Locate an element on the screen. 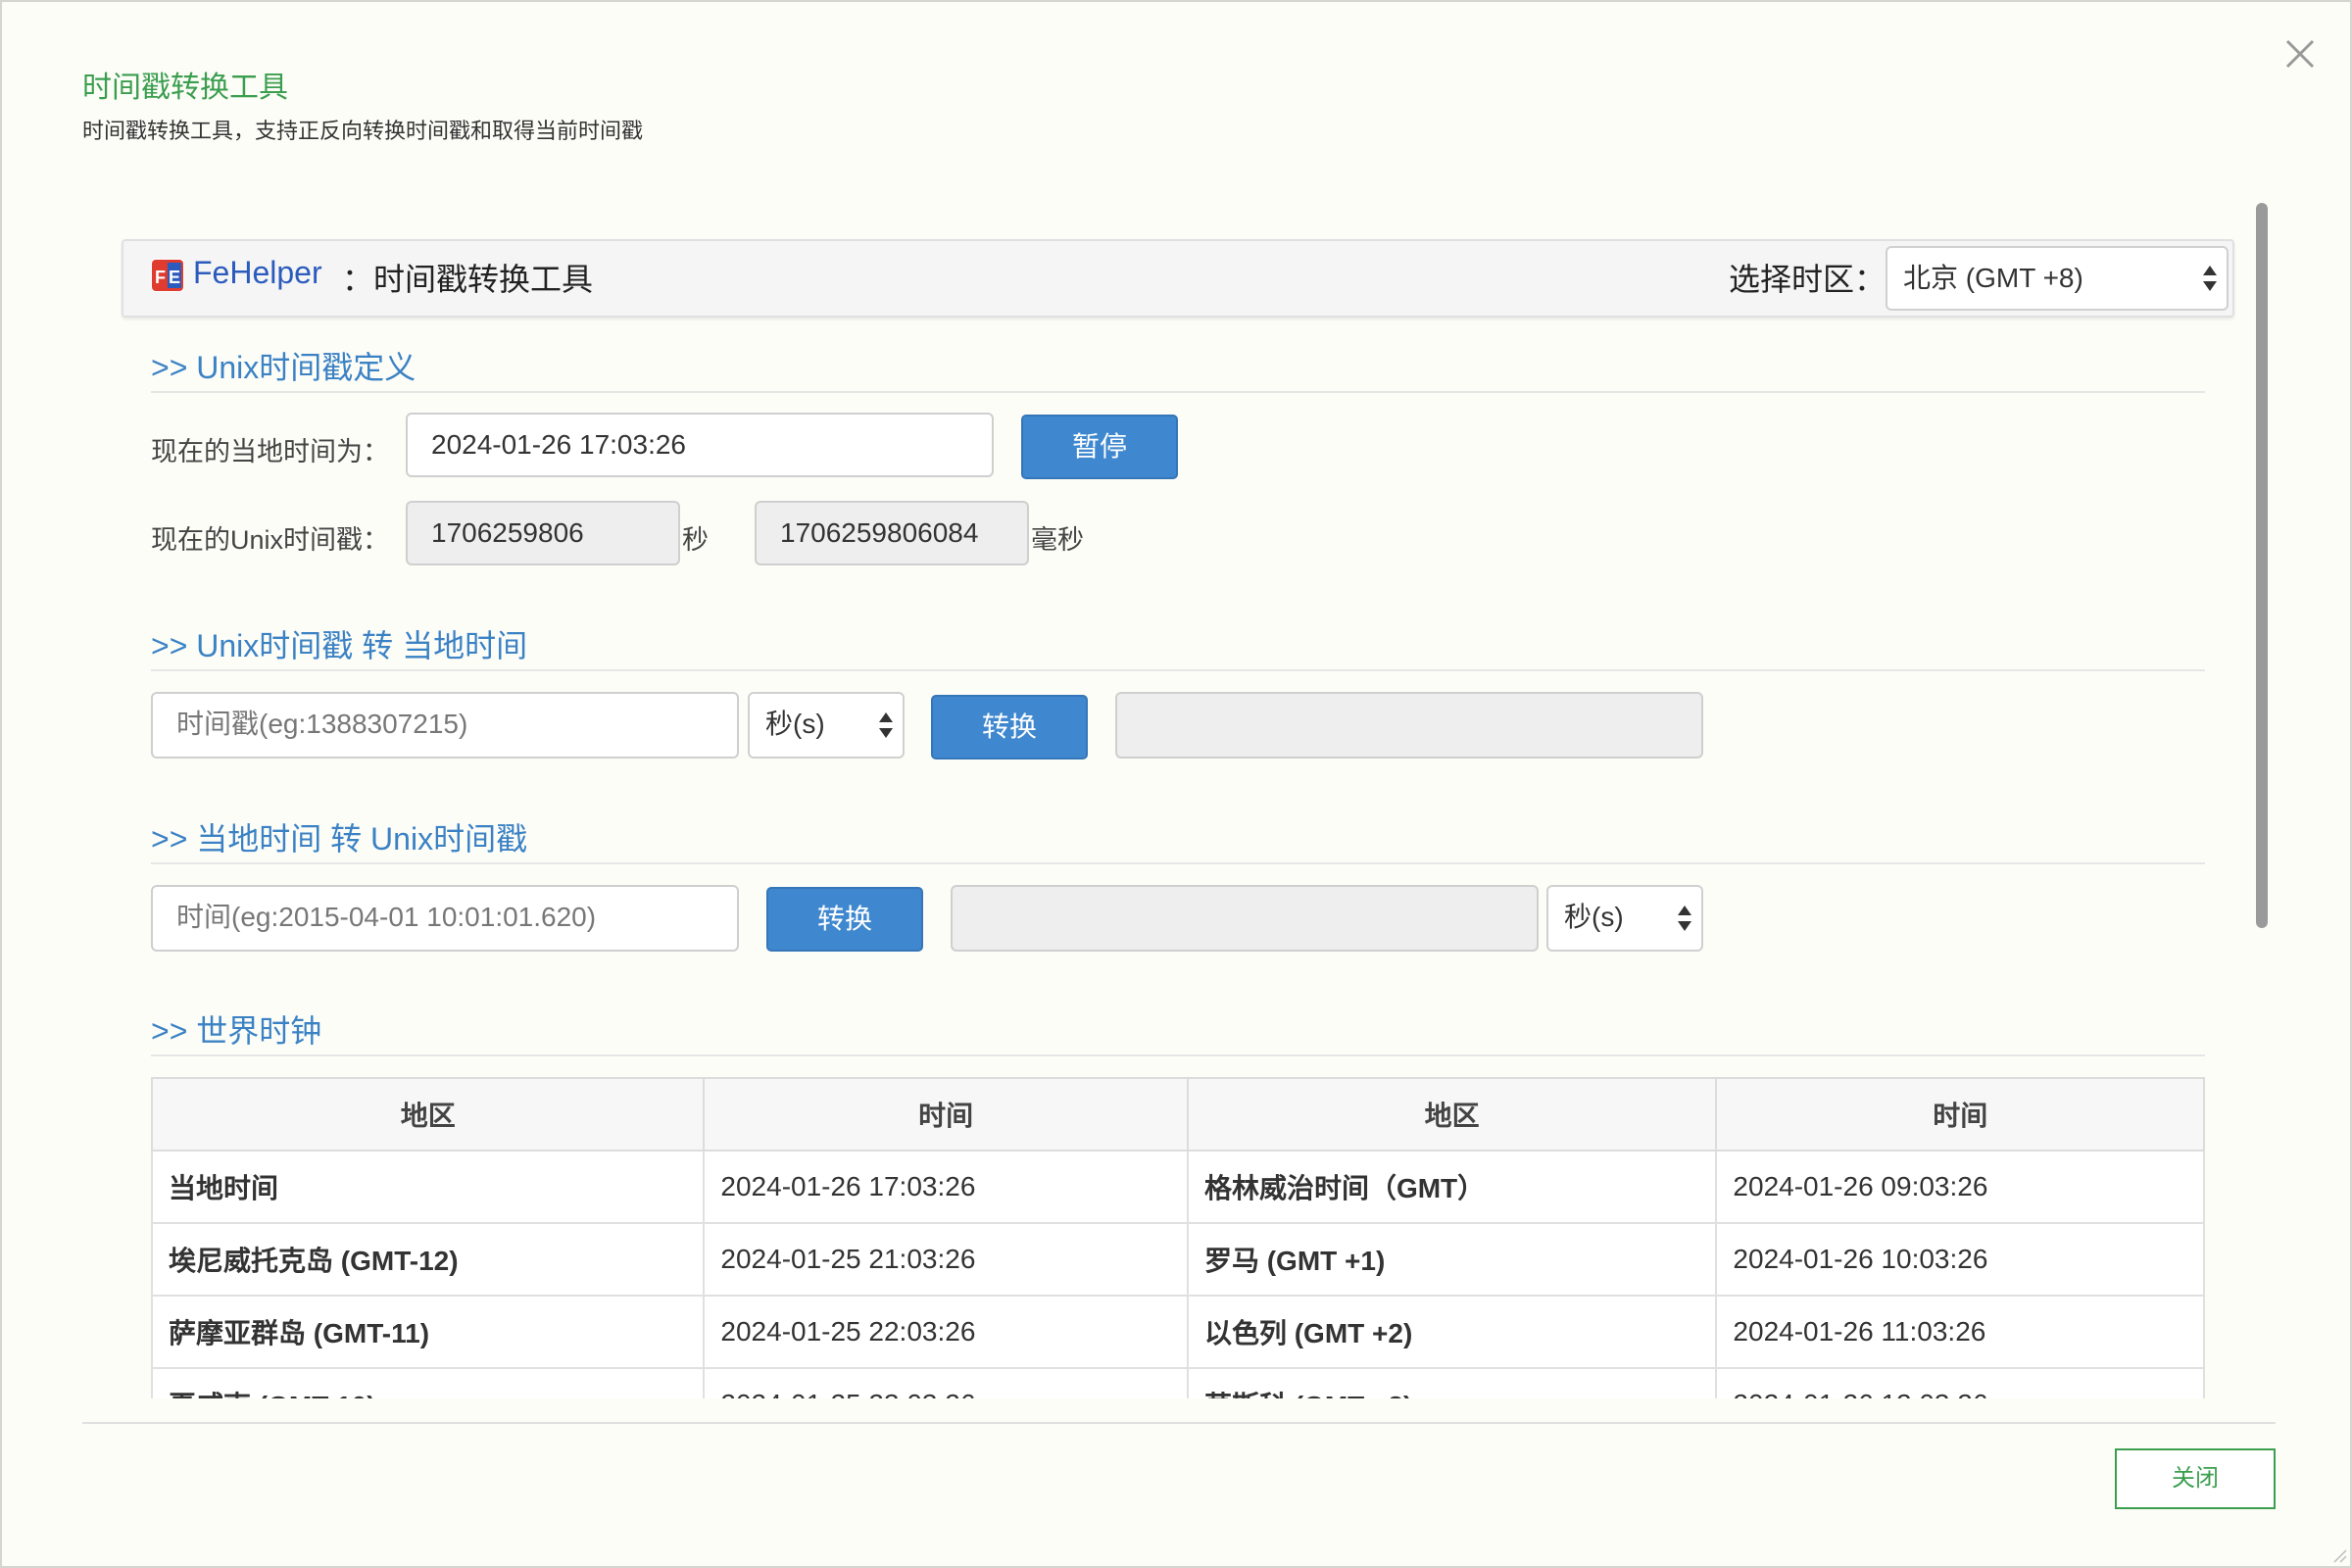  ts-unit-value: 秒(s) is located at coordinates (795, 724).